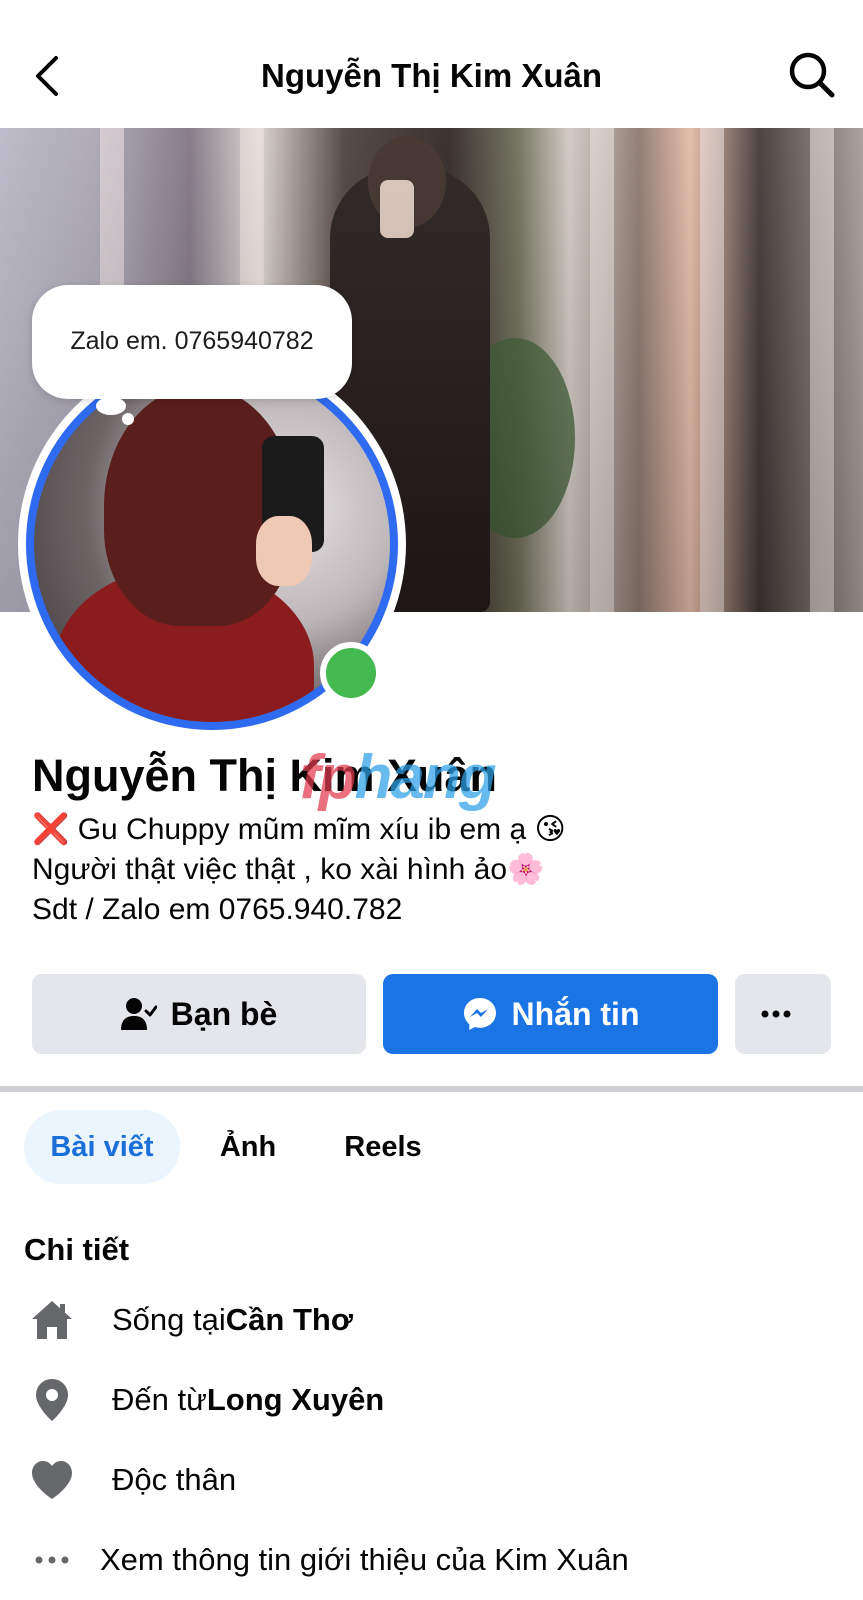  I want to click on bio-line-1: ❌ Gu Chuppy mũm mĩm xíu ib em ạ 😘, so click(432, 830).